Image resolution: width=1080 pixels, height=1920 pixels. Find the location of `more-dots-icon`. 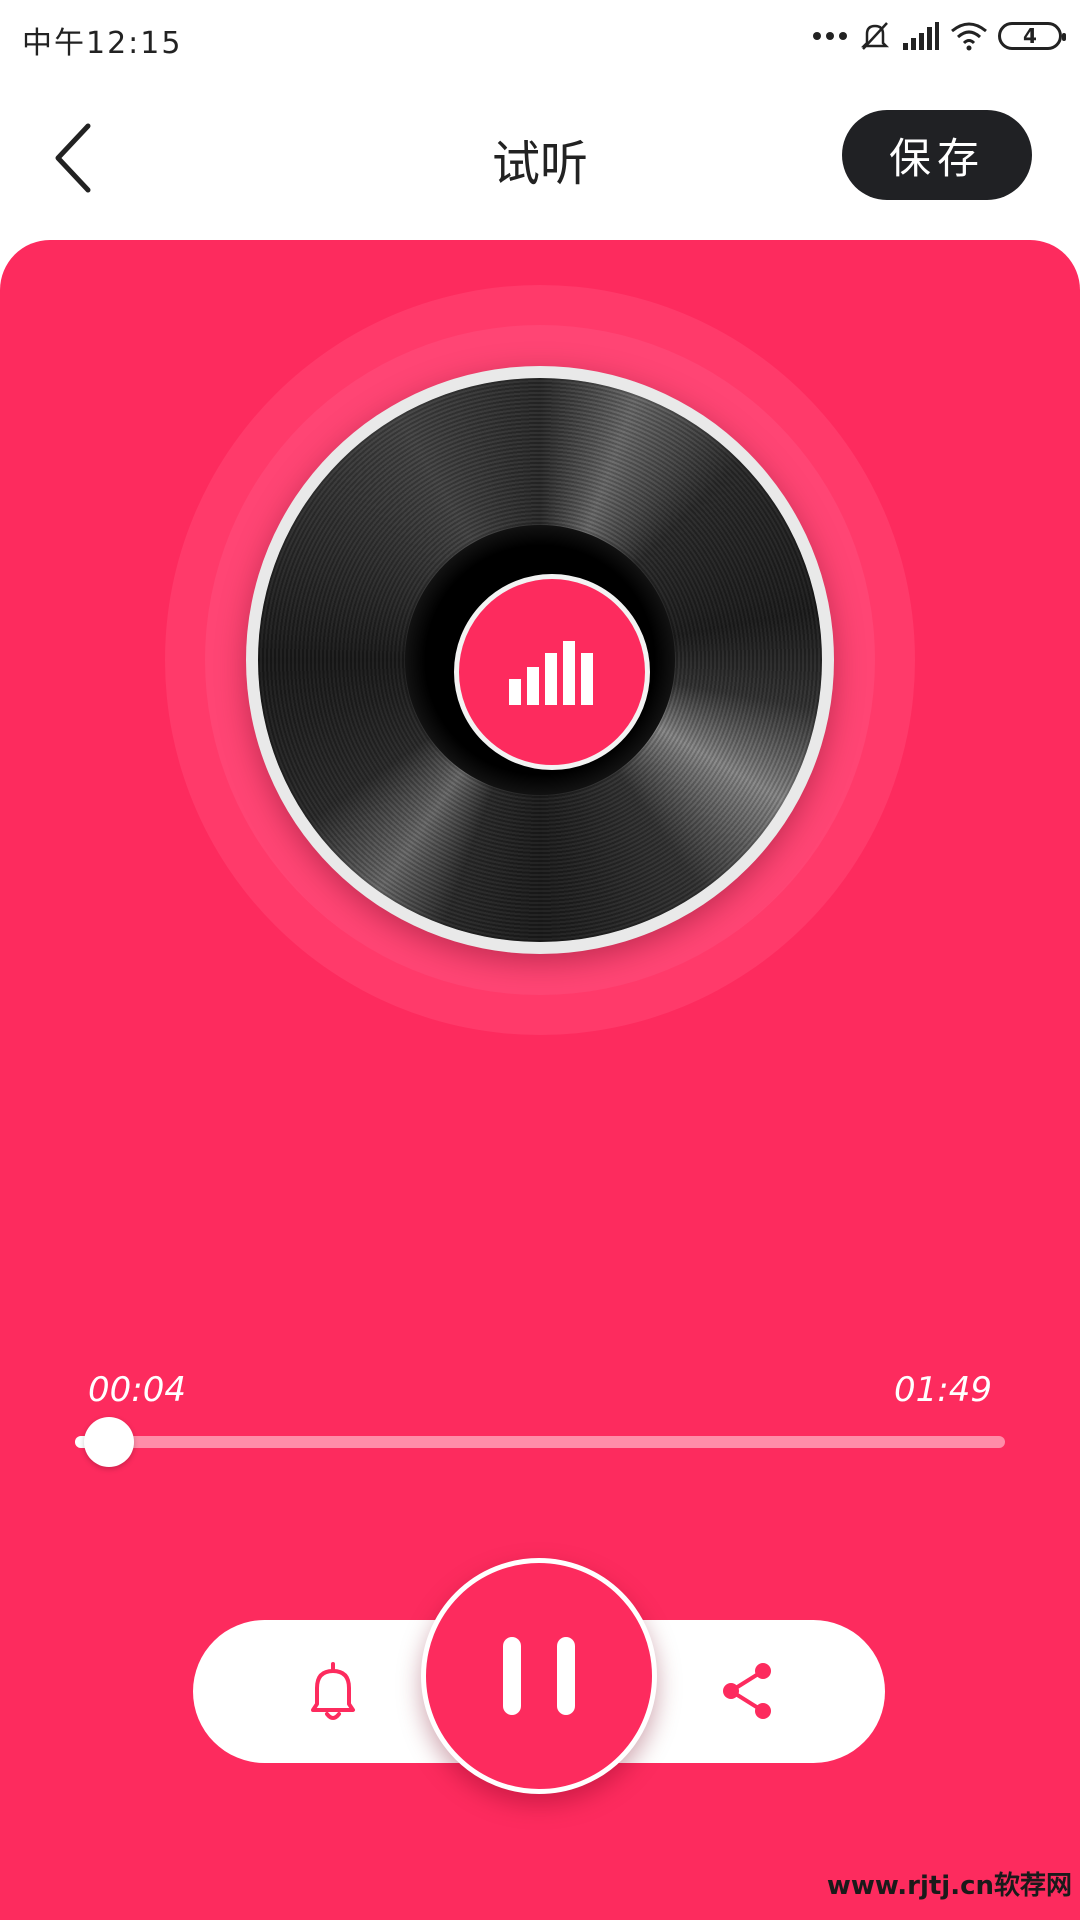

more-dots-icon is located at coordinates (830, 36).